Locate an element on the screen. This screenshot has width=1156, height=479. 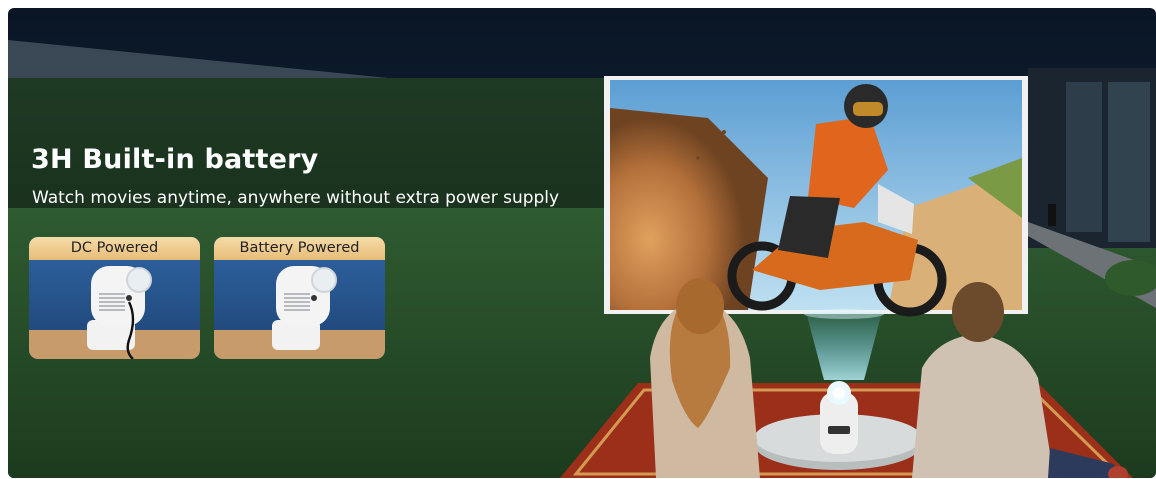
battery-powered-card: Battery Powered is located at coordinates (299, 298).